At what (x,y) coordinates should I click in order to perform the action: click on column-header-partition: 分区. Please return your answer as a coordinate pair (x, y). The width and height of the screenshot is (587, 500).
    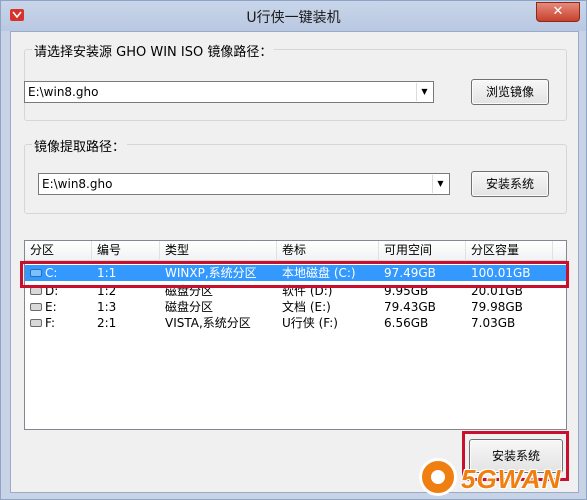
    Looking at the image, I should click on (58, 251).